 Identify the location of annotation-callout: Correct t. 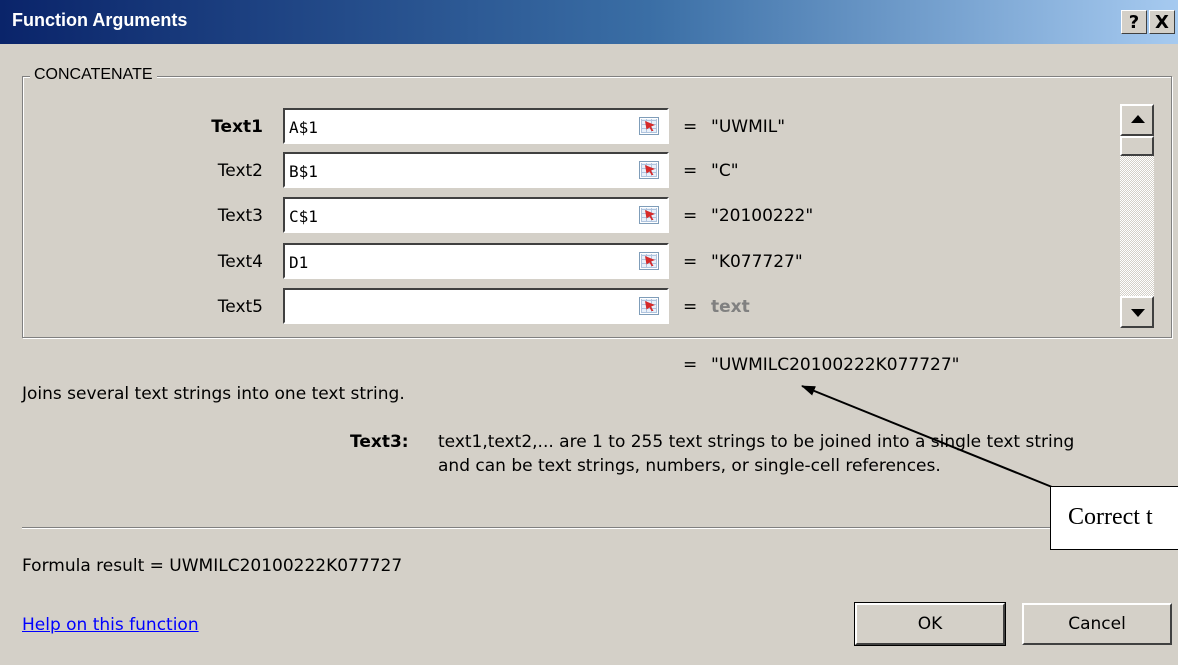
(1114, 518).